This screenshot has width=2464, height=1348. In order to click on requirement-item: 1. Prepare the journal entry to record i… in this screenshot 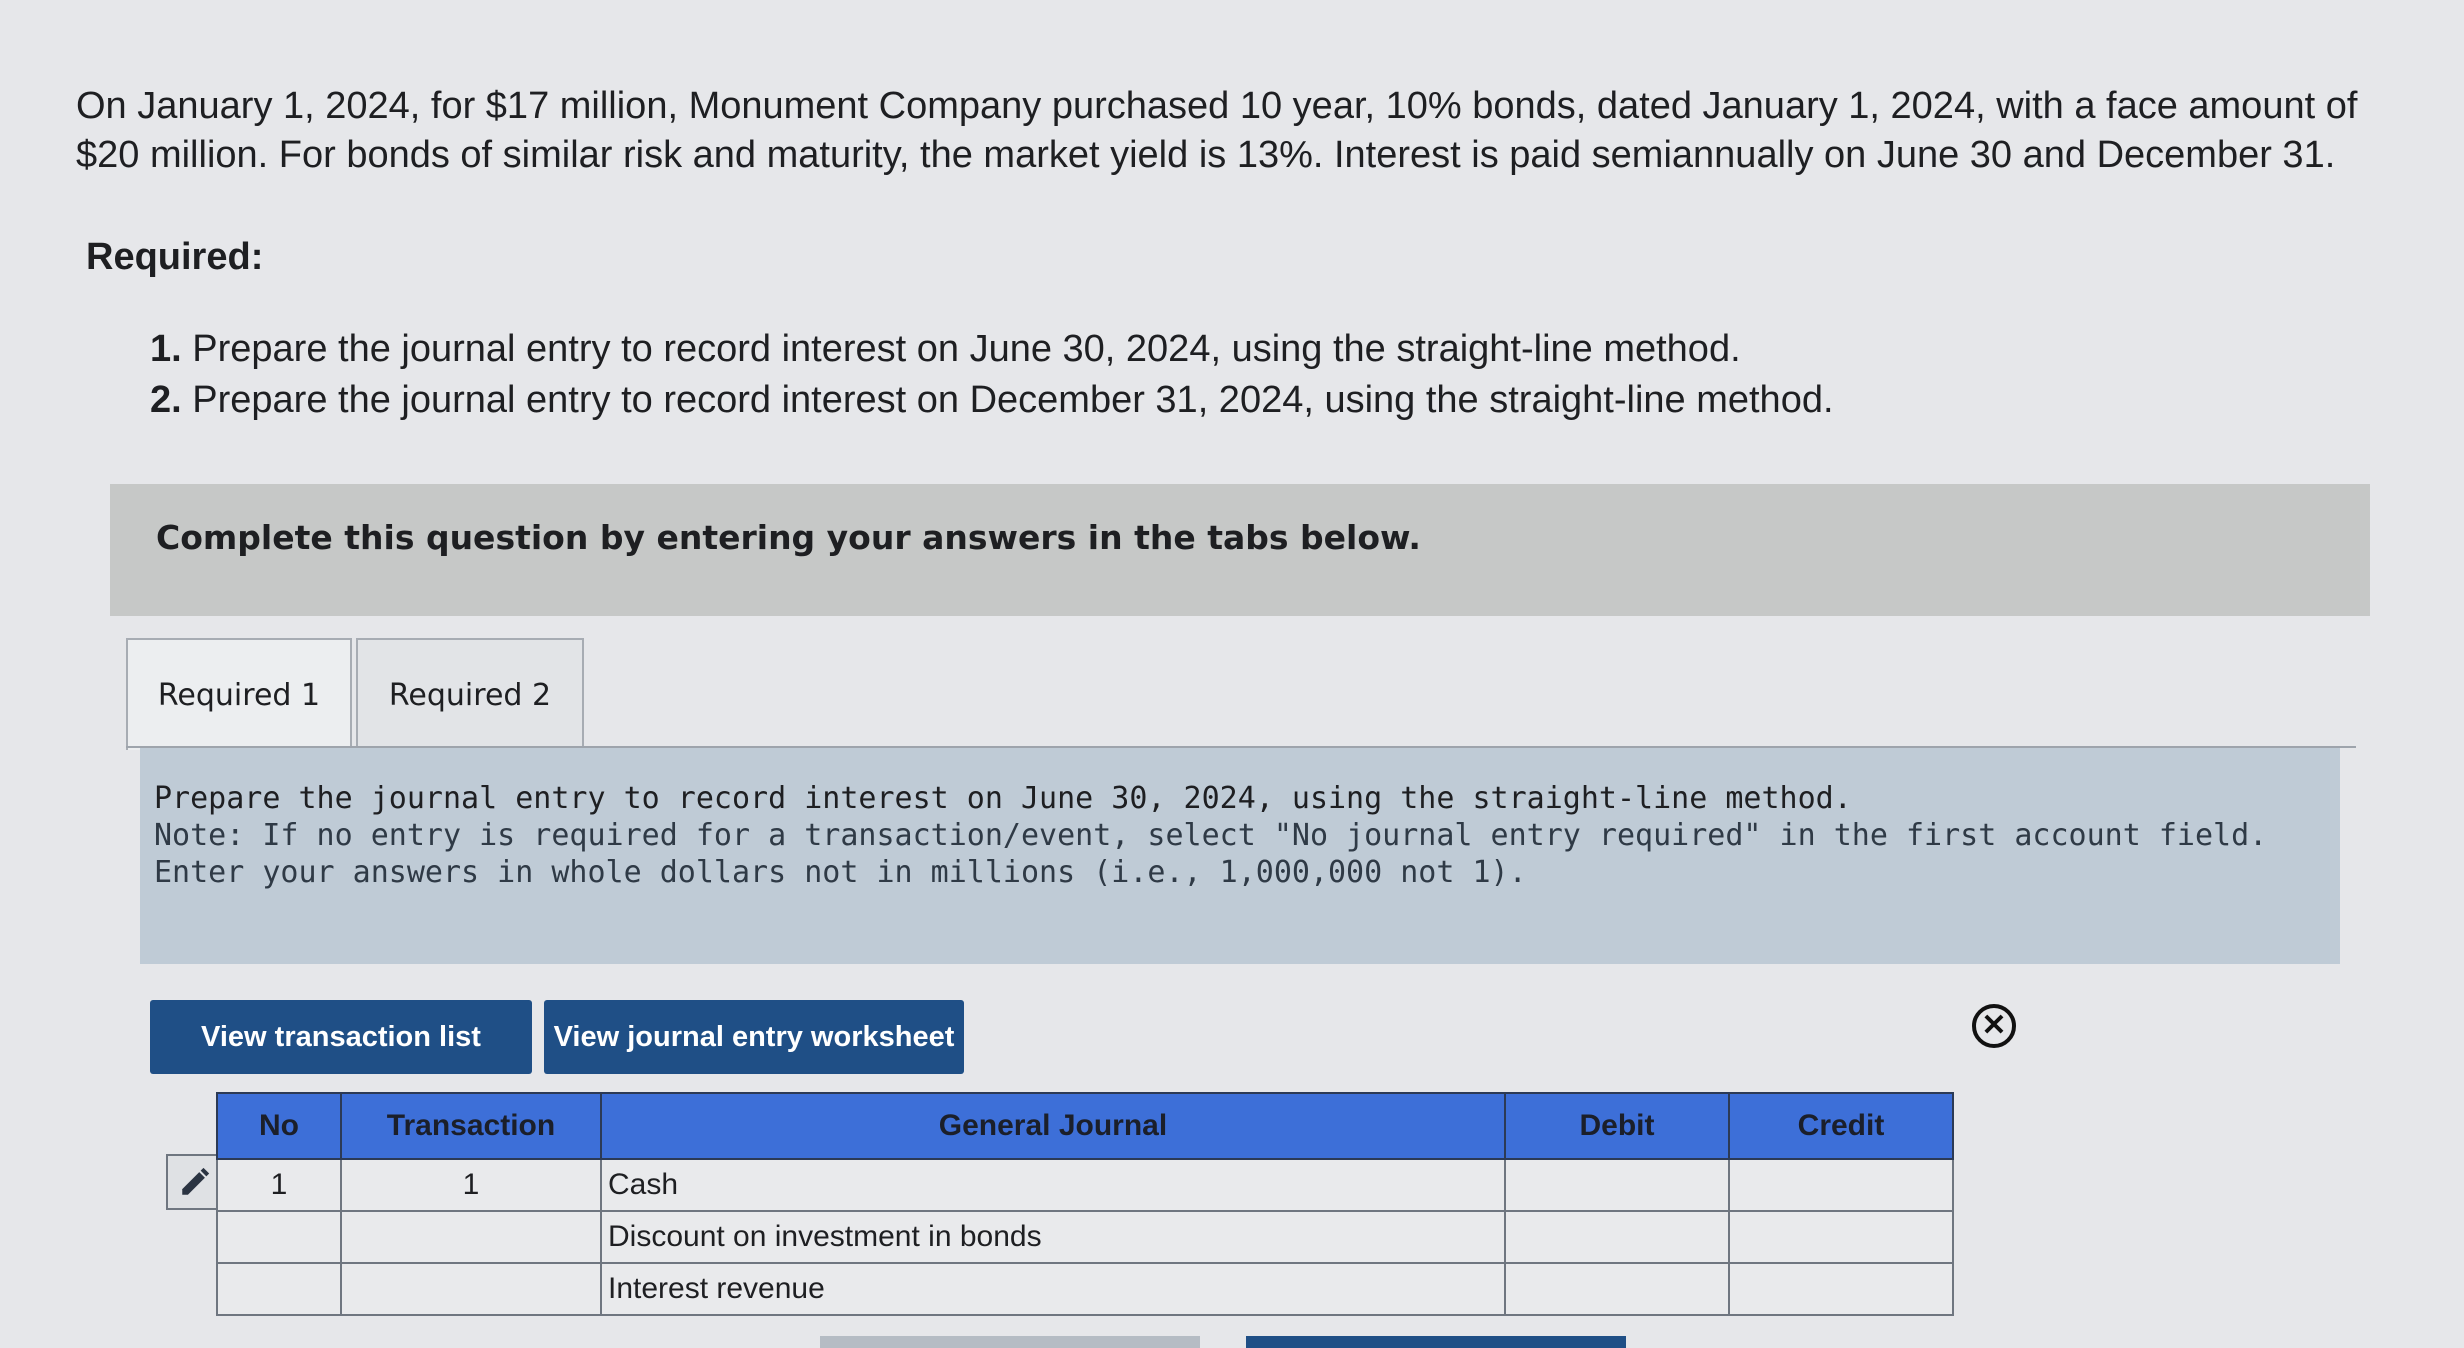, I will do `click(992, 349)`.